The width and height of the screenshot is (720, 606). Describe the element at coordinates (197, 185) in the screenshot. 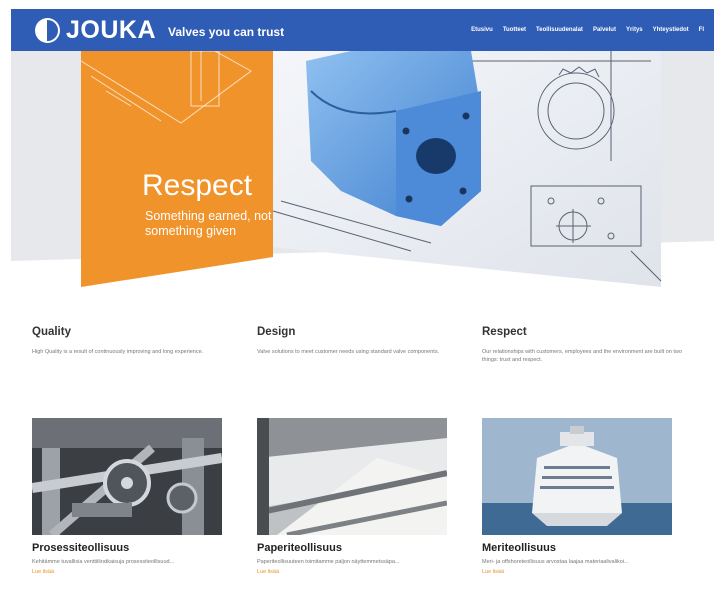

I see `hero-title: Respect` at that location.